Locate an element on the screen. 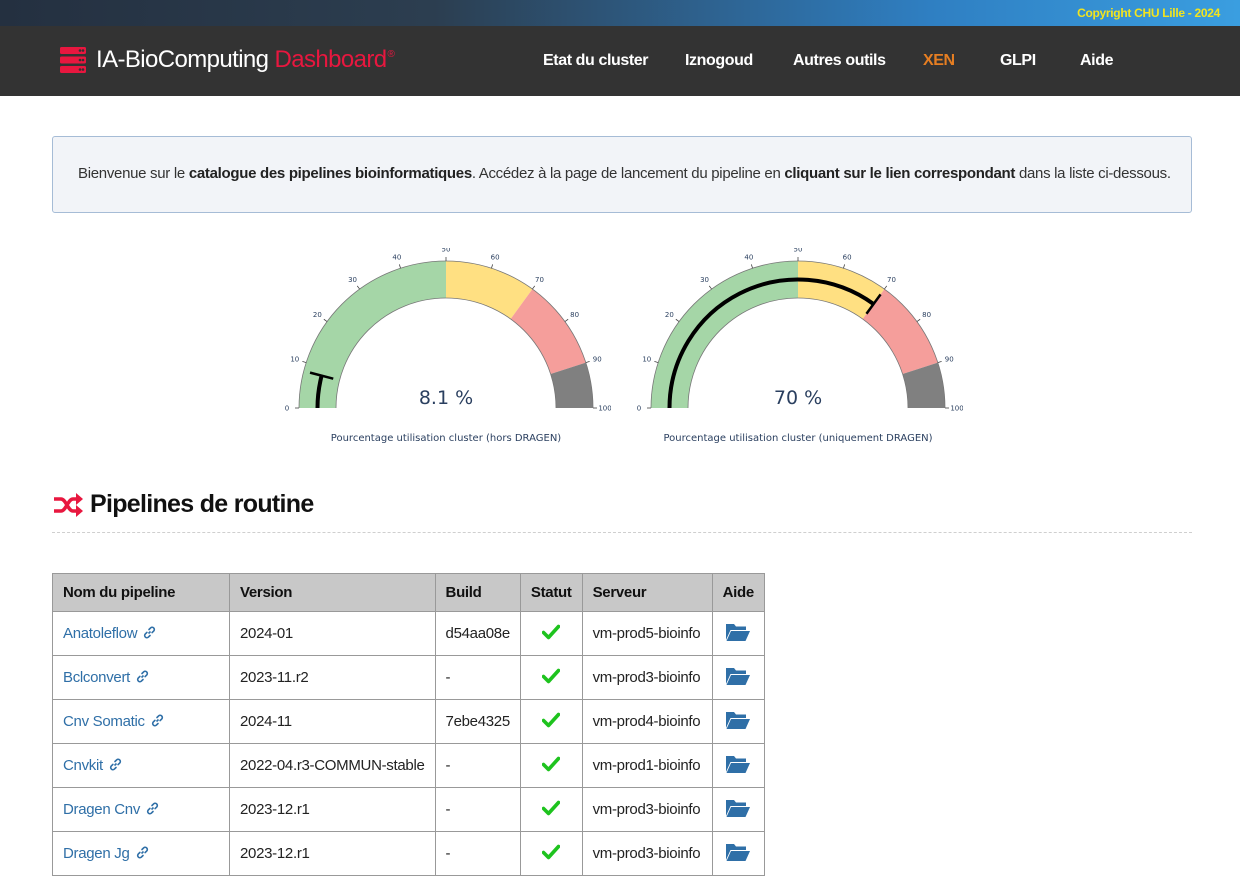 Image resolution: width=1240 pixels, height=879 pixels. welcome-bold-2: cliquant sur le lien correspondant is located at coordinates (900, 173).